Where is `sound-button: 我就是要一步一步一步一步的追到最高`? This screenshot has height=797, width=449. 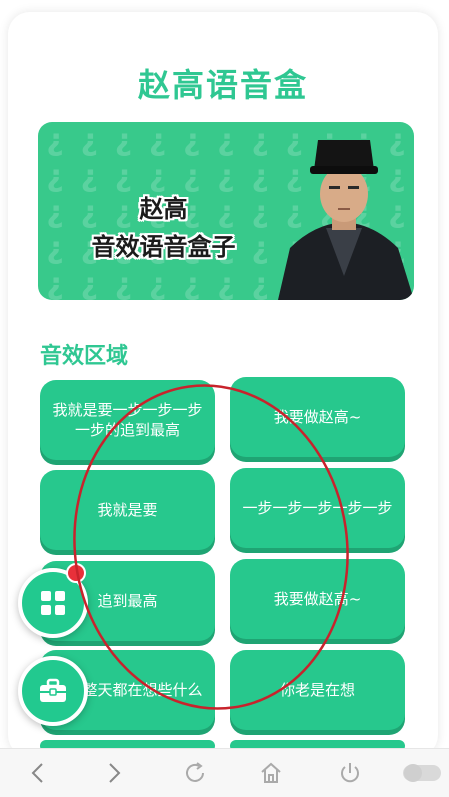
sound-button: 我就是要一步一步一步一步的追到最高 is located at coordinates (127, 420).